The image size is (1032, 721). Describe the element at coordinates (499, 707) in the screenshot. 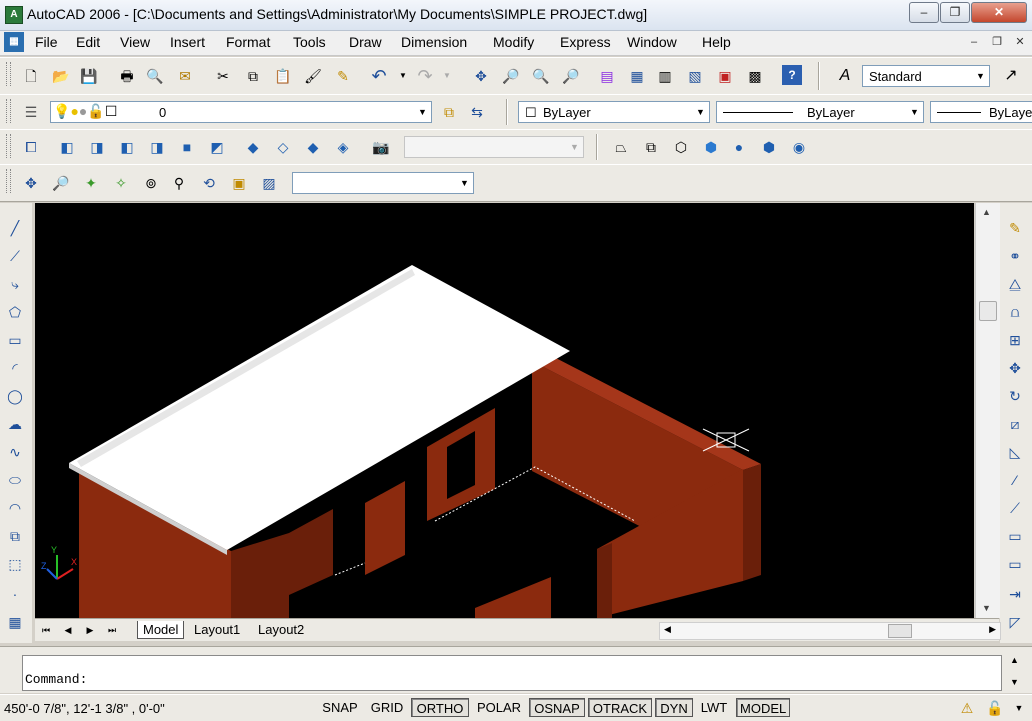

I see `polar-toggle: POLAR` at that location.